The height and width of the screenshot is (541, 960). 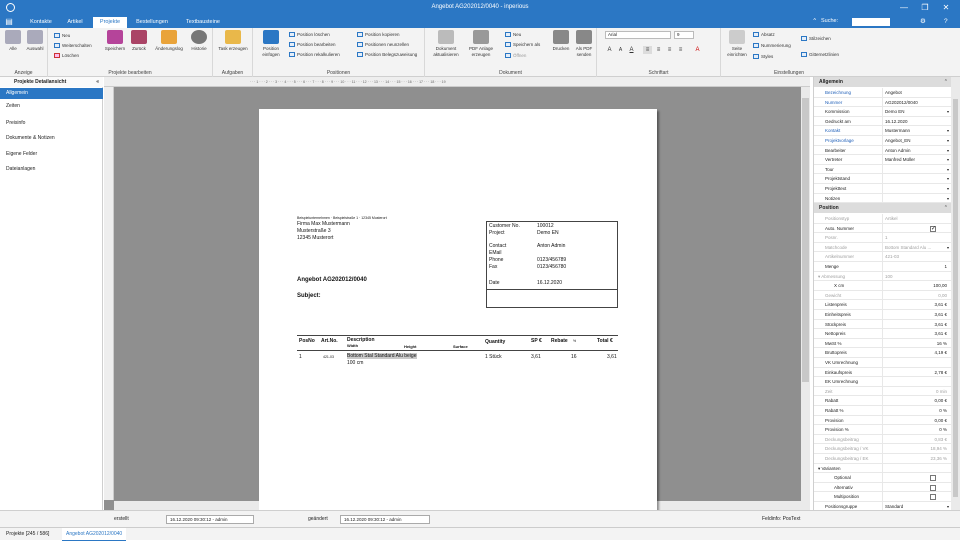 What do you see at coordinates (916, 102) in the screenshot?
I see `prop-value: AG202012/0040` at bounding box center [916, 102].